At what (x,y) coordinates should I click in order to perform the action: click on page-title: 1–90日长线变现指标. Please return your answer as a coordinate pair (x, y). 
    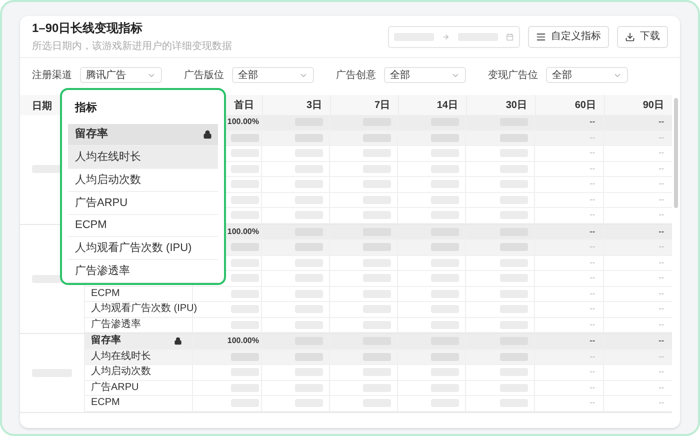
    Looking at the image, I should click on (88, 28).